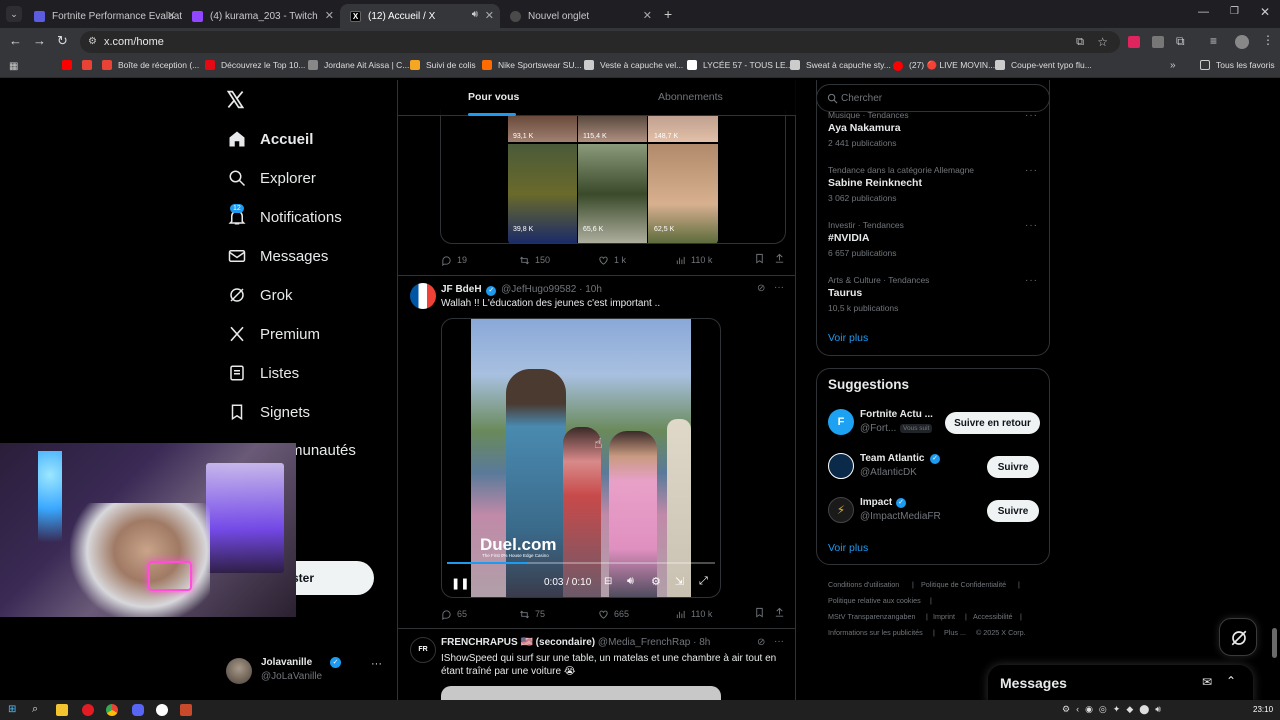 This screenshot has height=720, width=1280. Describe the element at coordinates (590, 289) in the screenshot. I see `tweet-time: · 10h` at that location.